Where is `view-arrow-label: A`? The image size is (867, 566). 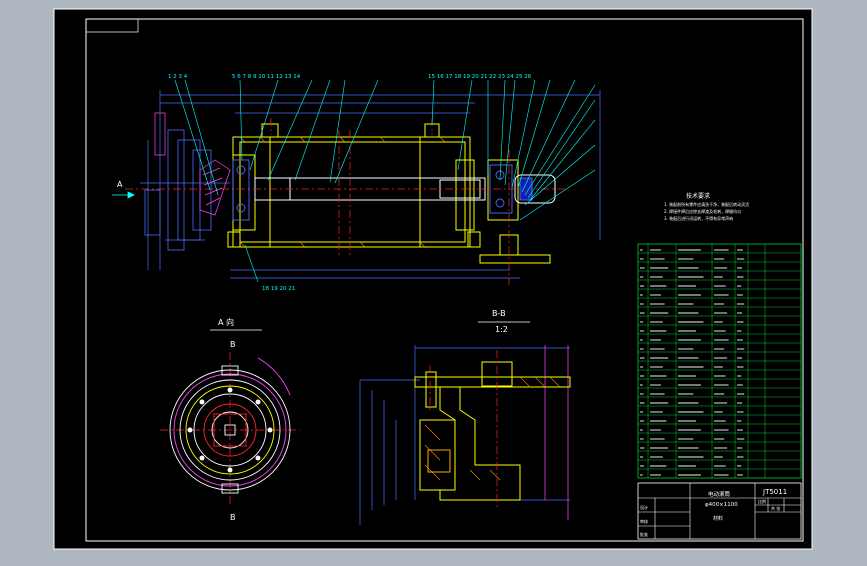 view-arrow-label: A is located at coordinates (120, 184).